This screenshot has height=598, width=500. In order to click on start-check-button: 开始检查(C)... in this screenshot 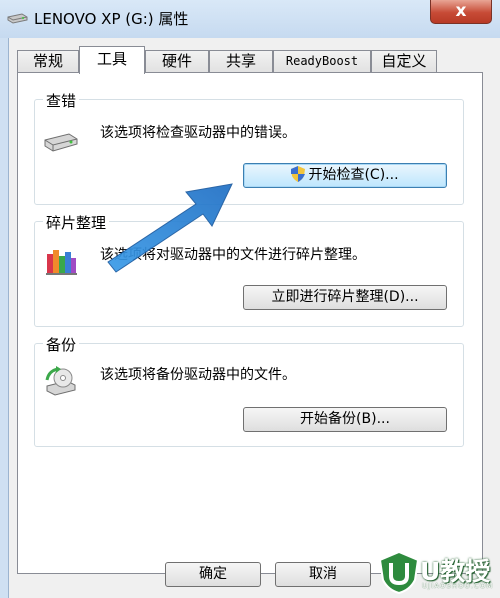, I will do `click(345, 175)`.